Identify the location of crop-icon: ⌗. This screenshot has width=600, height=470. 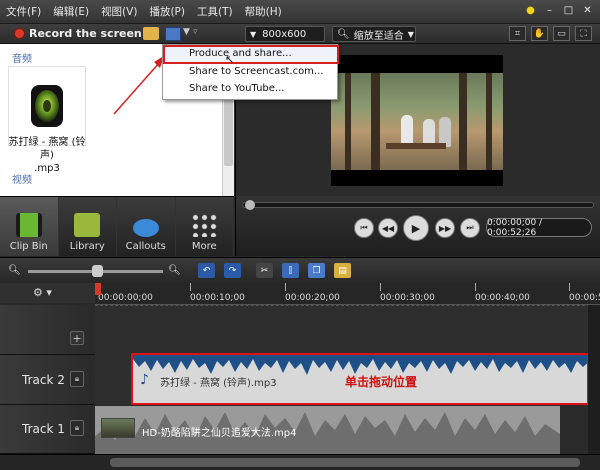
(517, 33).